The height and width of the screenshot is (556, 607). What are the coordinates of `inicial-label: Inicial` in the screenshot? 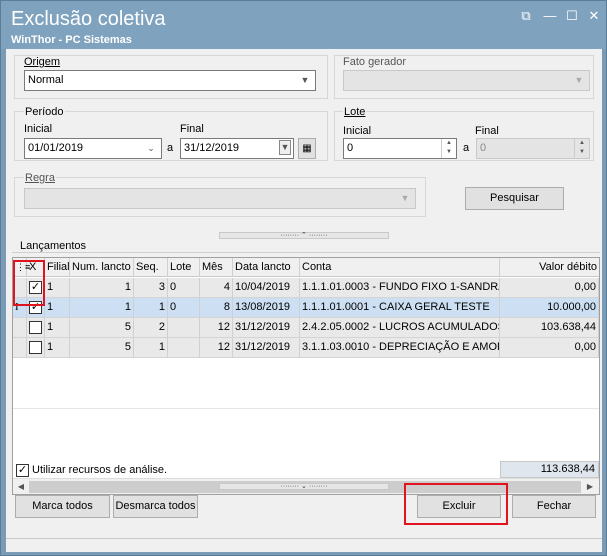 It's located at (38, 129).